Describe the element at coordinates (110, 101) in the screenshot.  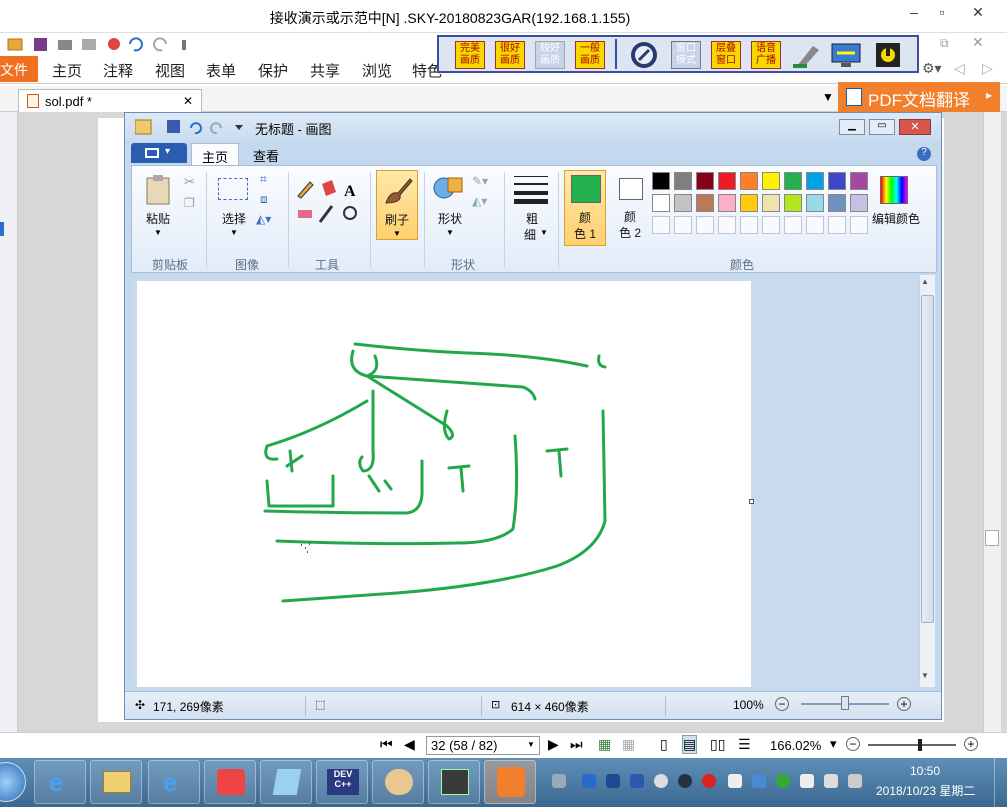
I see `doc-tab-sol: sol.pdf * ✕` at that location.